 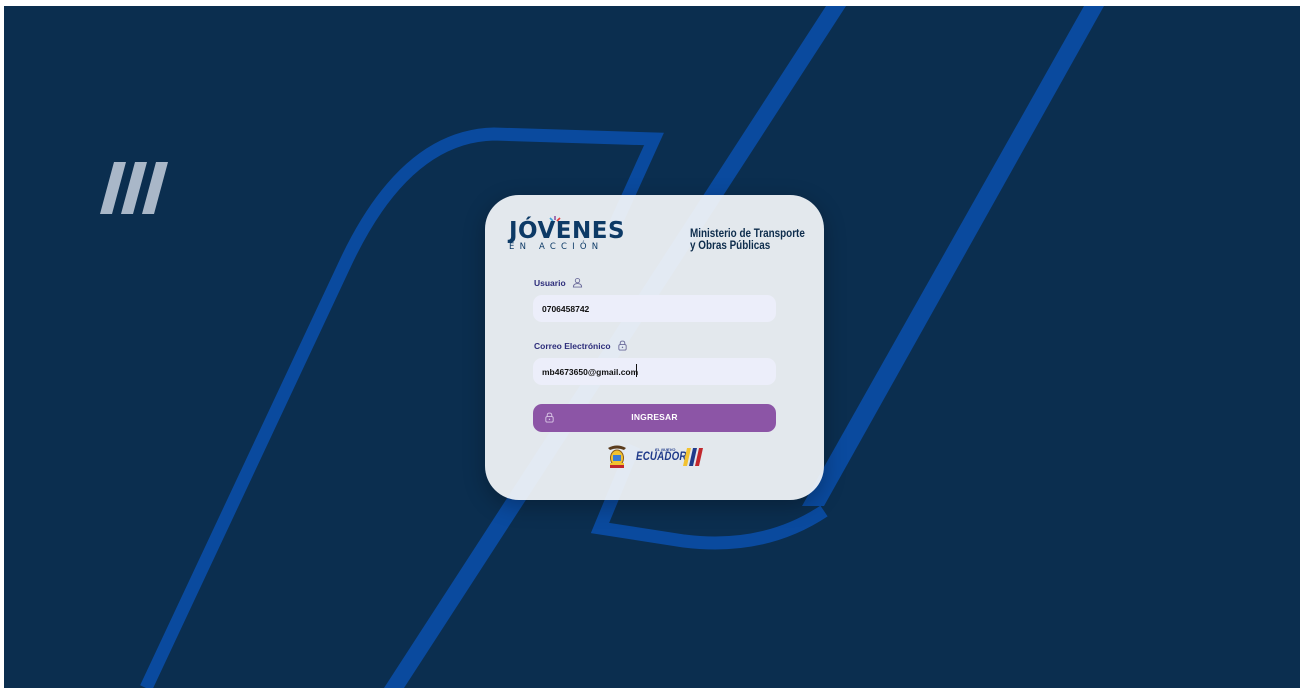 I want to click on ministry-line-1: Ministerio de Transporte, so click(x=747, y=234).